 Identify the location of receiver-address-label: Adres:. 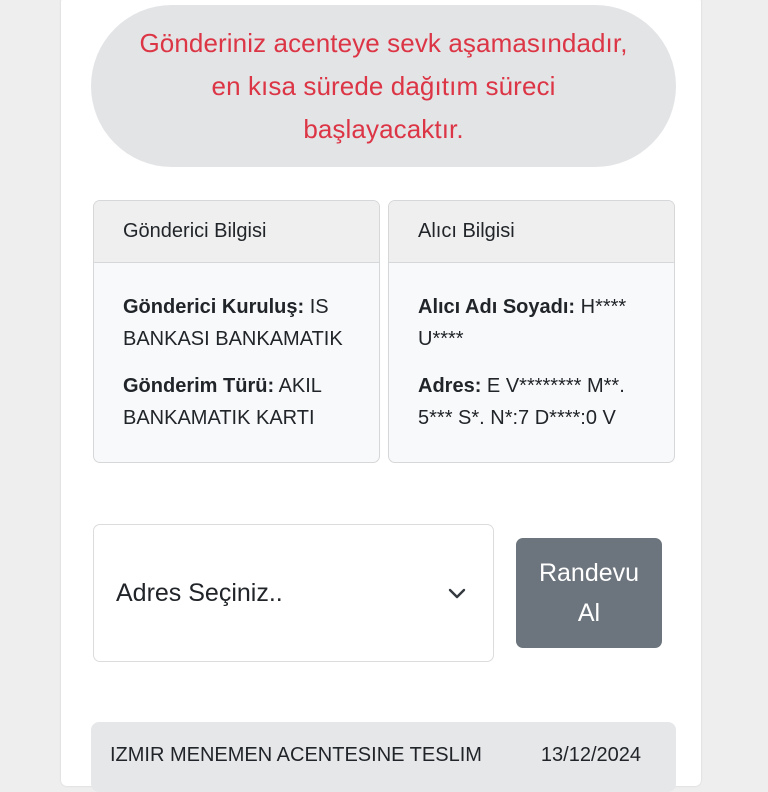
(450, 386).